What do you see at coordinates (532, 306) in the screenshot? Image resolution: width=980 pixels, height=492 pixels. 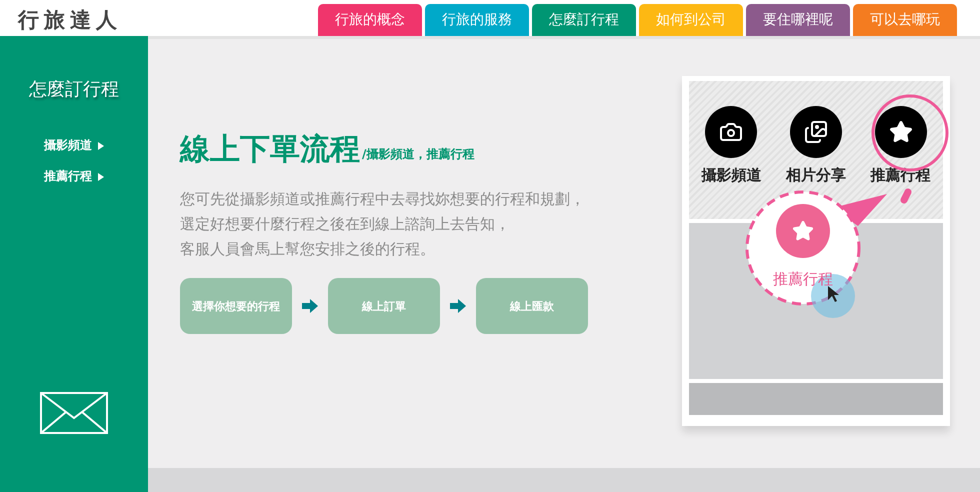 I see `step-box: 線上匯款` at bounding box center [532, 306].